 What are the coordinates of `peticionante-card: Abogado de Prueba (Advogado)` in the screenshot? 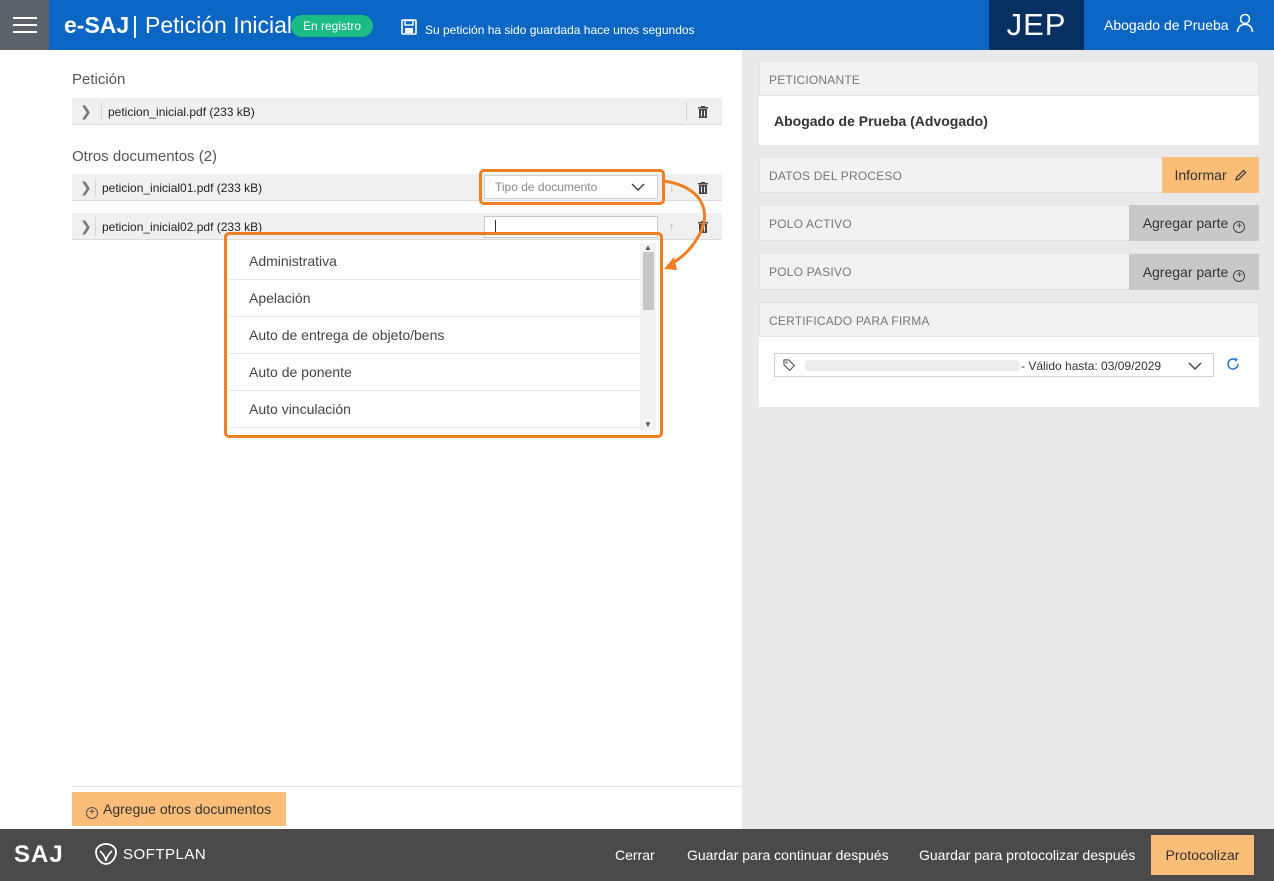 It's located at (1009, 120).